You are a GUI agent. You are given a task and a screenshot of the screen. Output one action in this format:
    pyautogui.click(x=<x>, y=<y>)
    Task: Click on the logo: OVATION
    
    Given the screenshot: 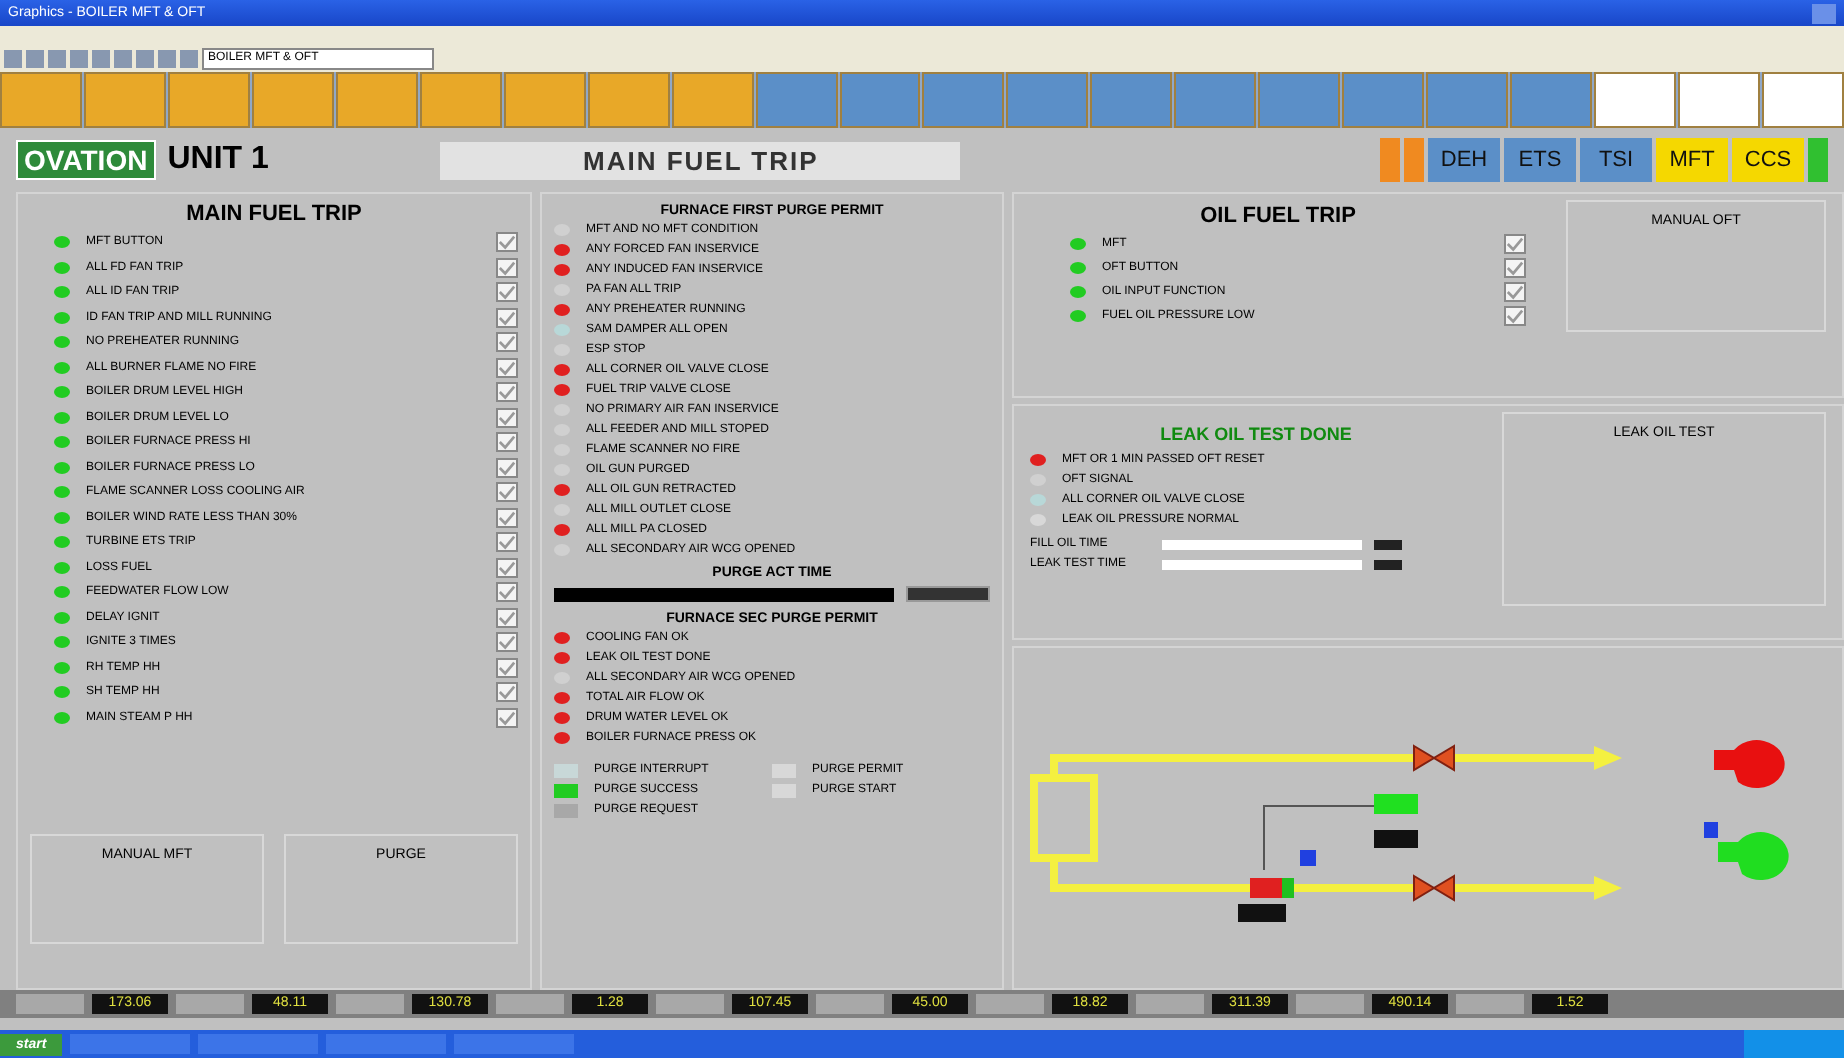 What is the action you would take?
    pyautogui.click(x=86, y=160)
    